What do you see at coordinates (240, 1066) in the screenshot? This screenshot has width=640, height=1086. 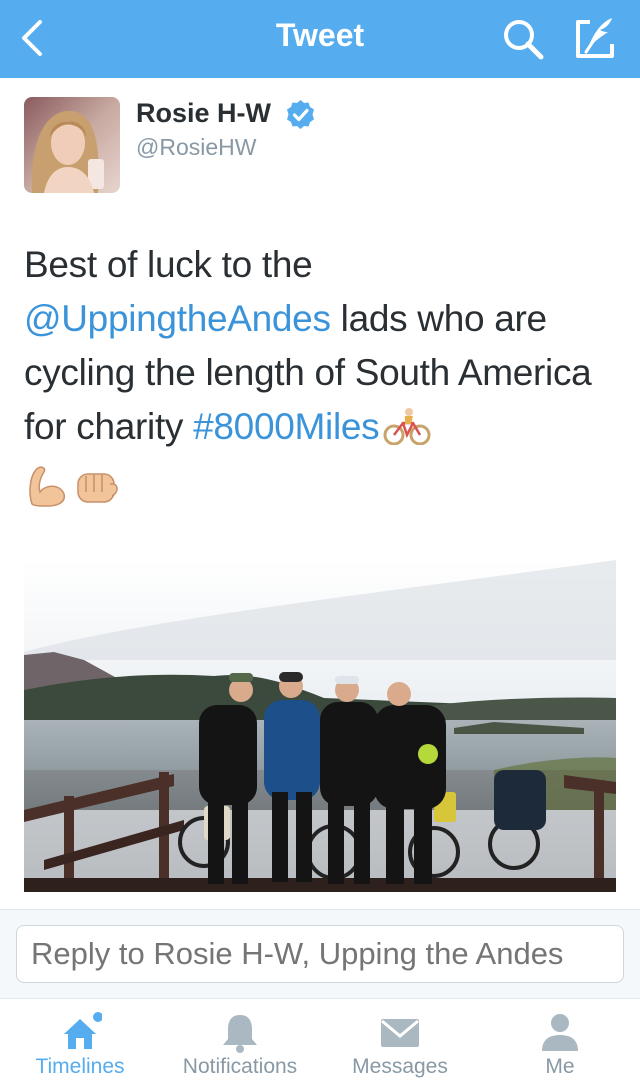 I see `tab-label: Notifications` at bounding box center [240, 1066].